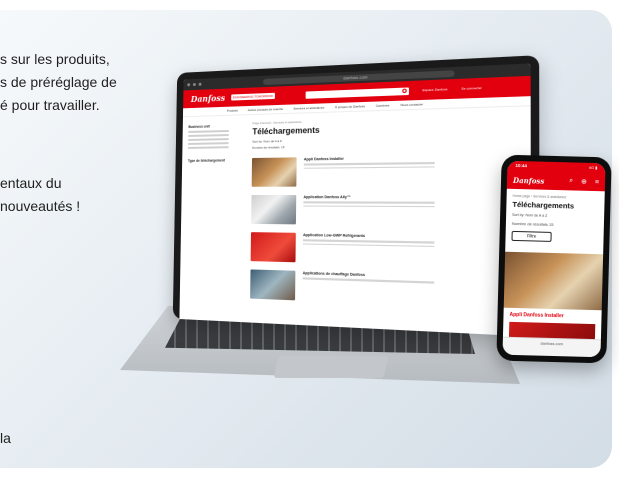  What do you see at coordinates (215, 126) in the screenshot?
I see `filter-title-business-unit: Business unit` at bounding box center [215, 126].